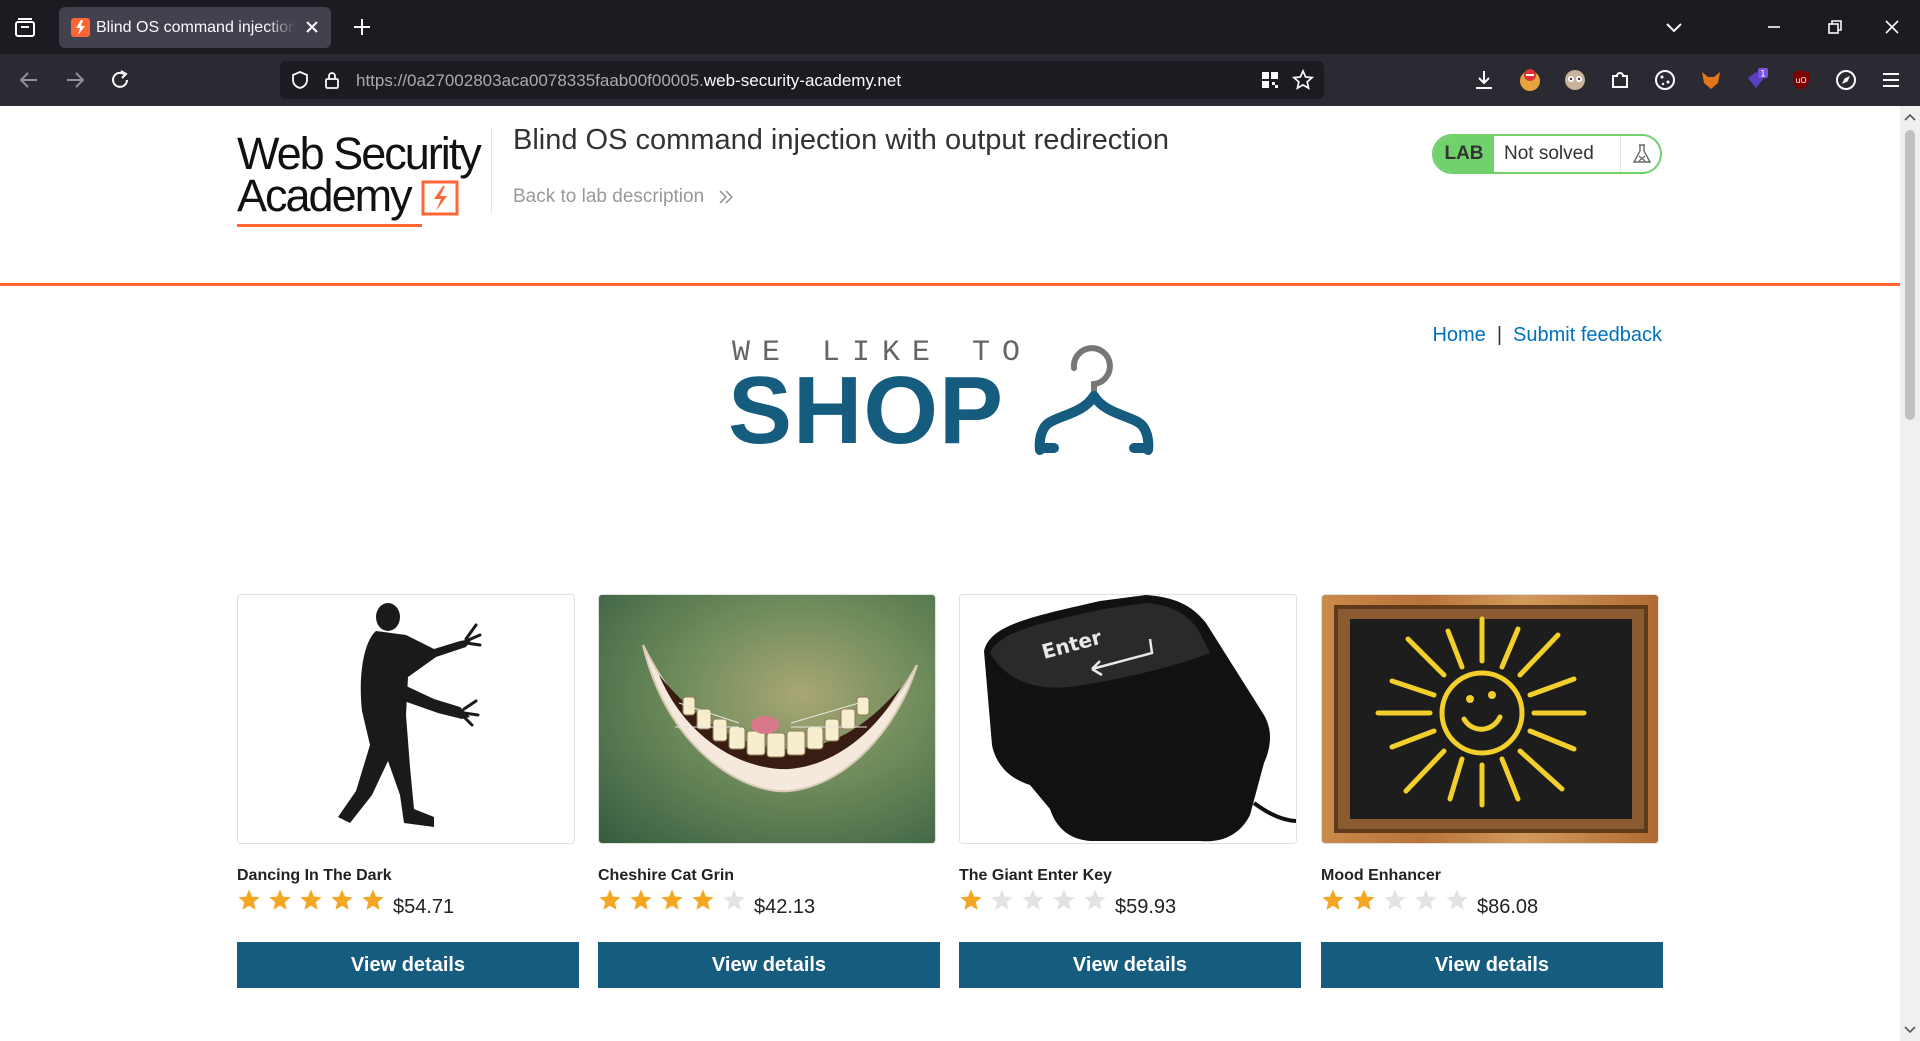 Image resolution: width=1920 pixels, height=1041 pixels. I want to click on lab-status-text: Not solved, so click(1549, 153).